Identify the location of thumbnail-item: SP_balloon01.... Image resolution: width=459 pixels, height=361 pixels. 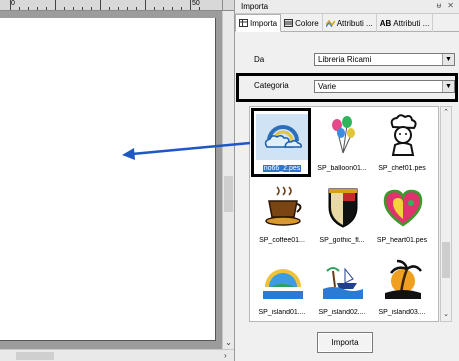
(342, 146).